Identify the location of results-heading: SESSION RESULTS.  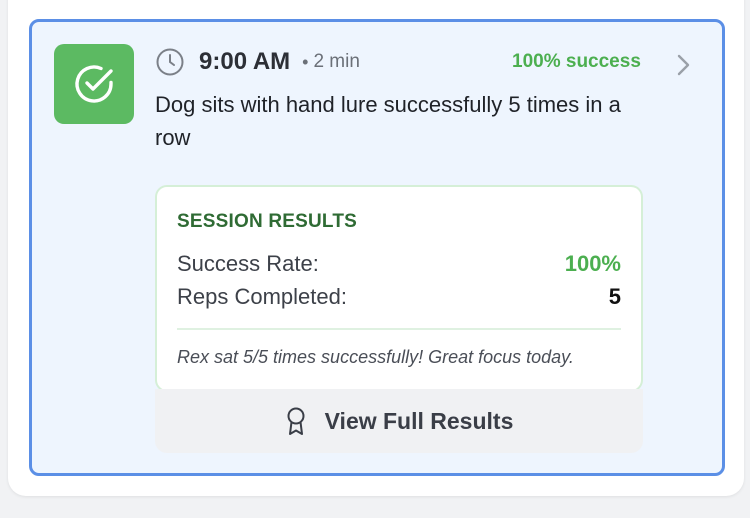
(267, 221).